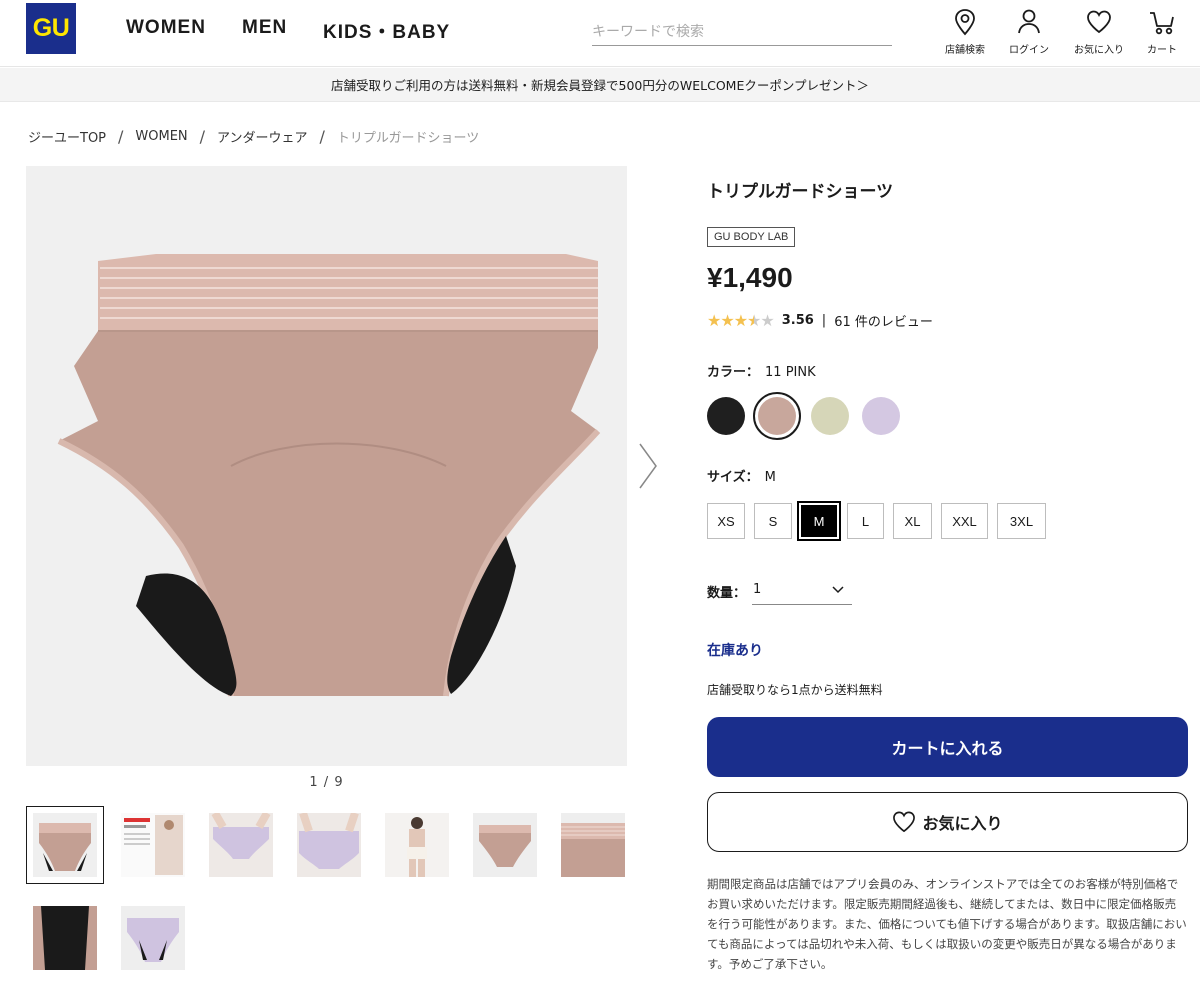 The height and width of the screenshot is (983, 1200). Describe the element at coordinates (733, 372) in the screenshot. I see `color-label: カラー：` at that location.